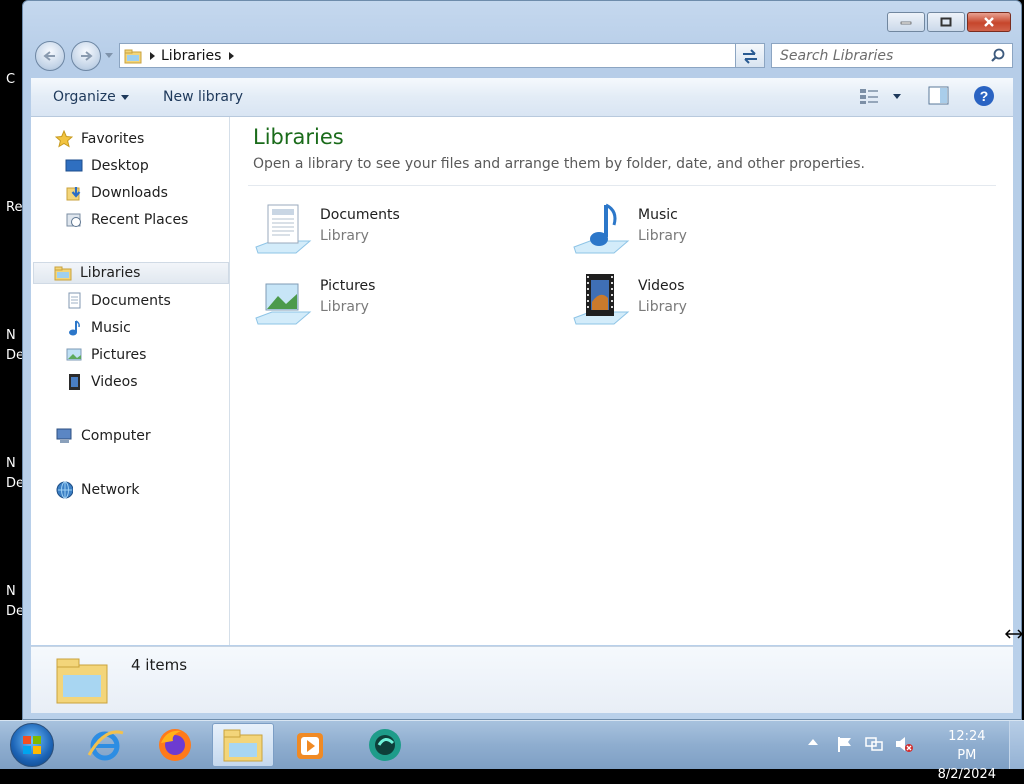 Image resolution: width=1024 pixels, height=784 pixels. I want to click on library-pictures: Pictures Library, so click(313, 301).